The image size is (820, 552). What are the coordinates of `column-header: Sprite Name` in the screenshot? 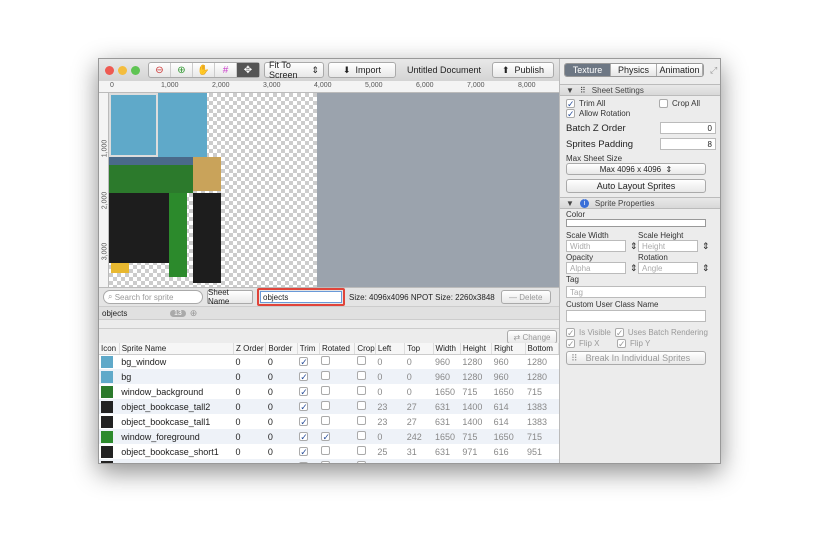 It's located at (177, 349).